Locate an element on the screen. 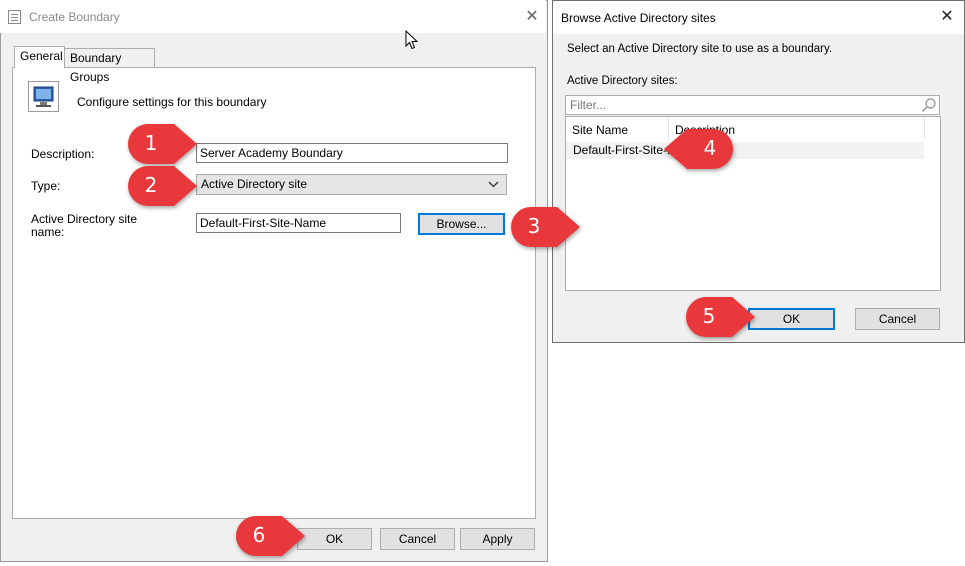 Image resolution: width=965 pixels, height=566 pixels. tab-boundary-groups: Boundary Groups is located at coordinates (109, 66).